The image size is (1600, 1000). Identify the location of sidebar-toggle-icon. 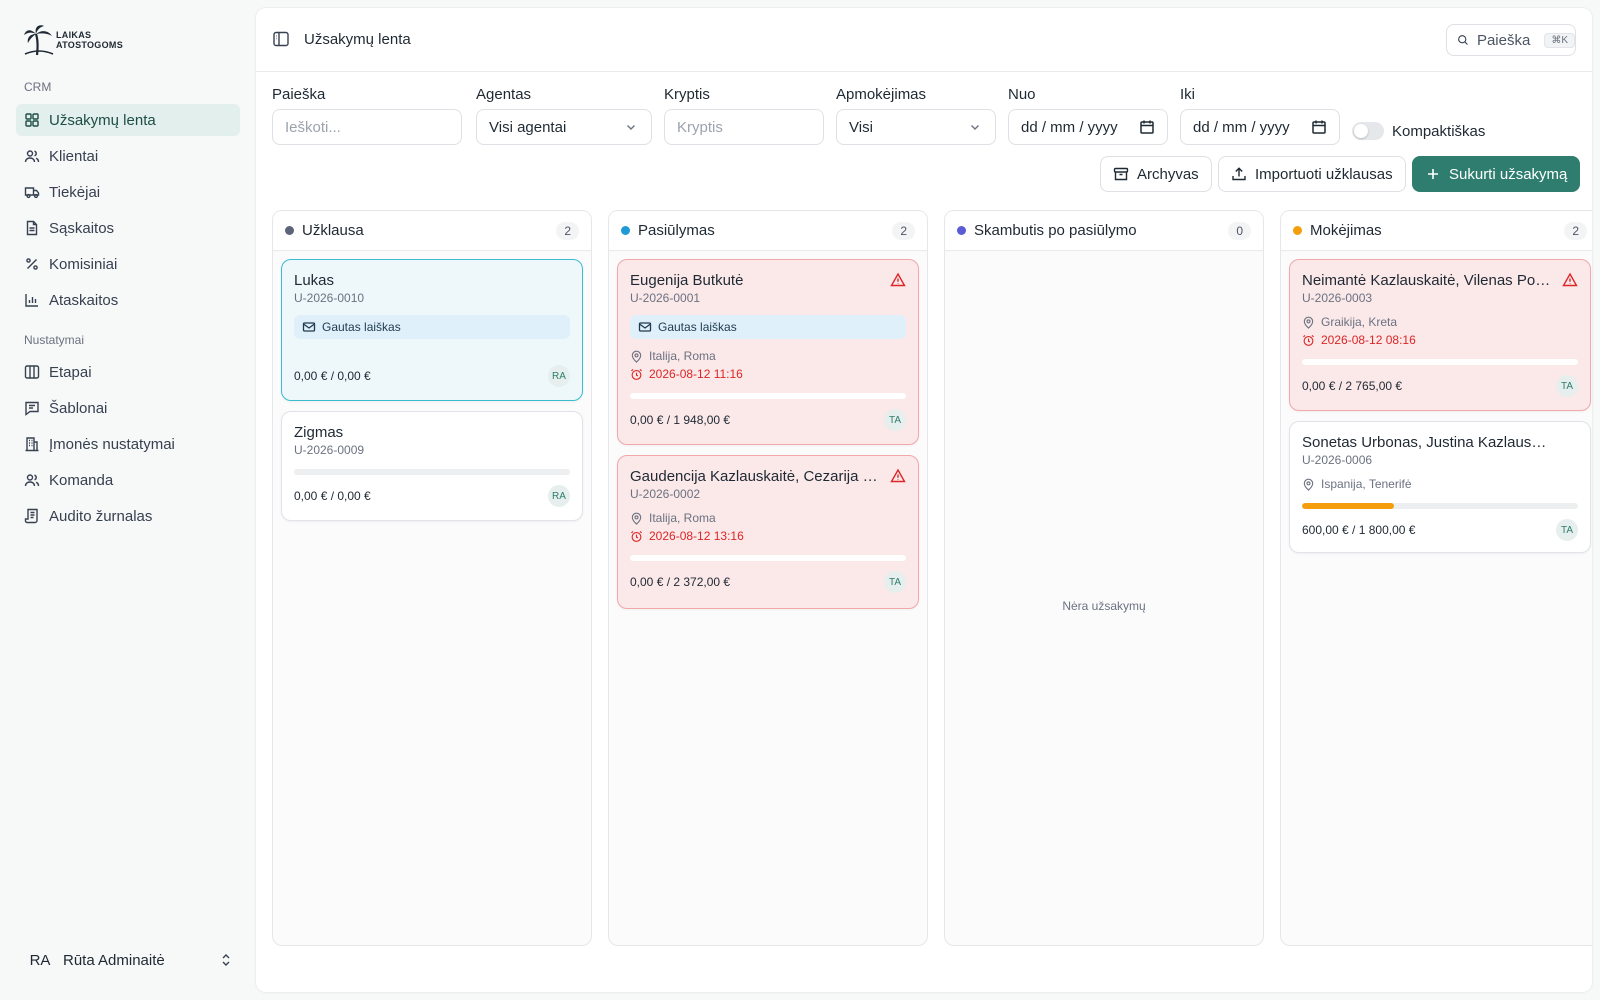
(281, 39).